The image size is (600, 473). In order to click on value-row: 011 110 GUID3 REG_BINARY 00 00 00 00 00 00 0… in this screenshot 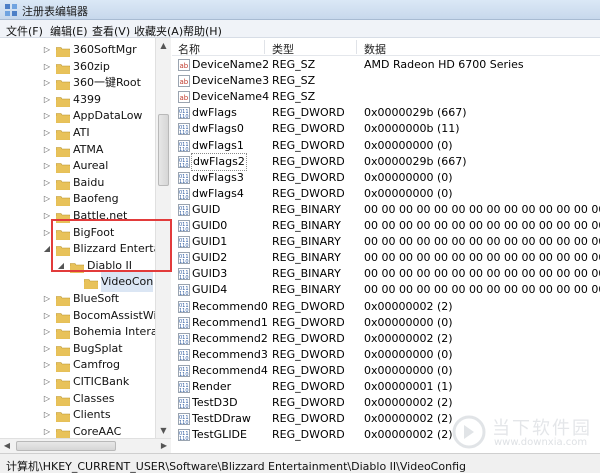, I will do `click(386, 274)`.